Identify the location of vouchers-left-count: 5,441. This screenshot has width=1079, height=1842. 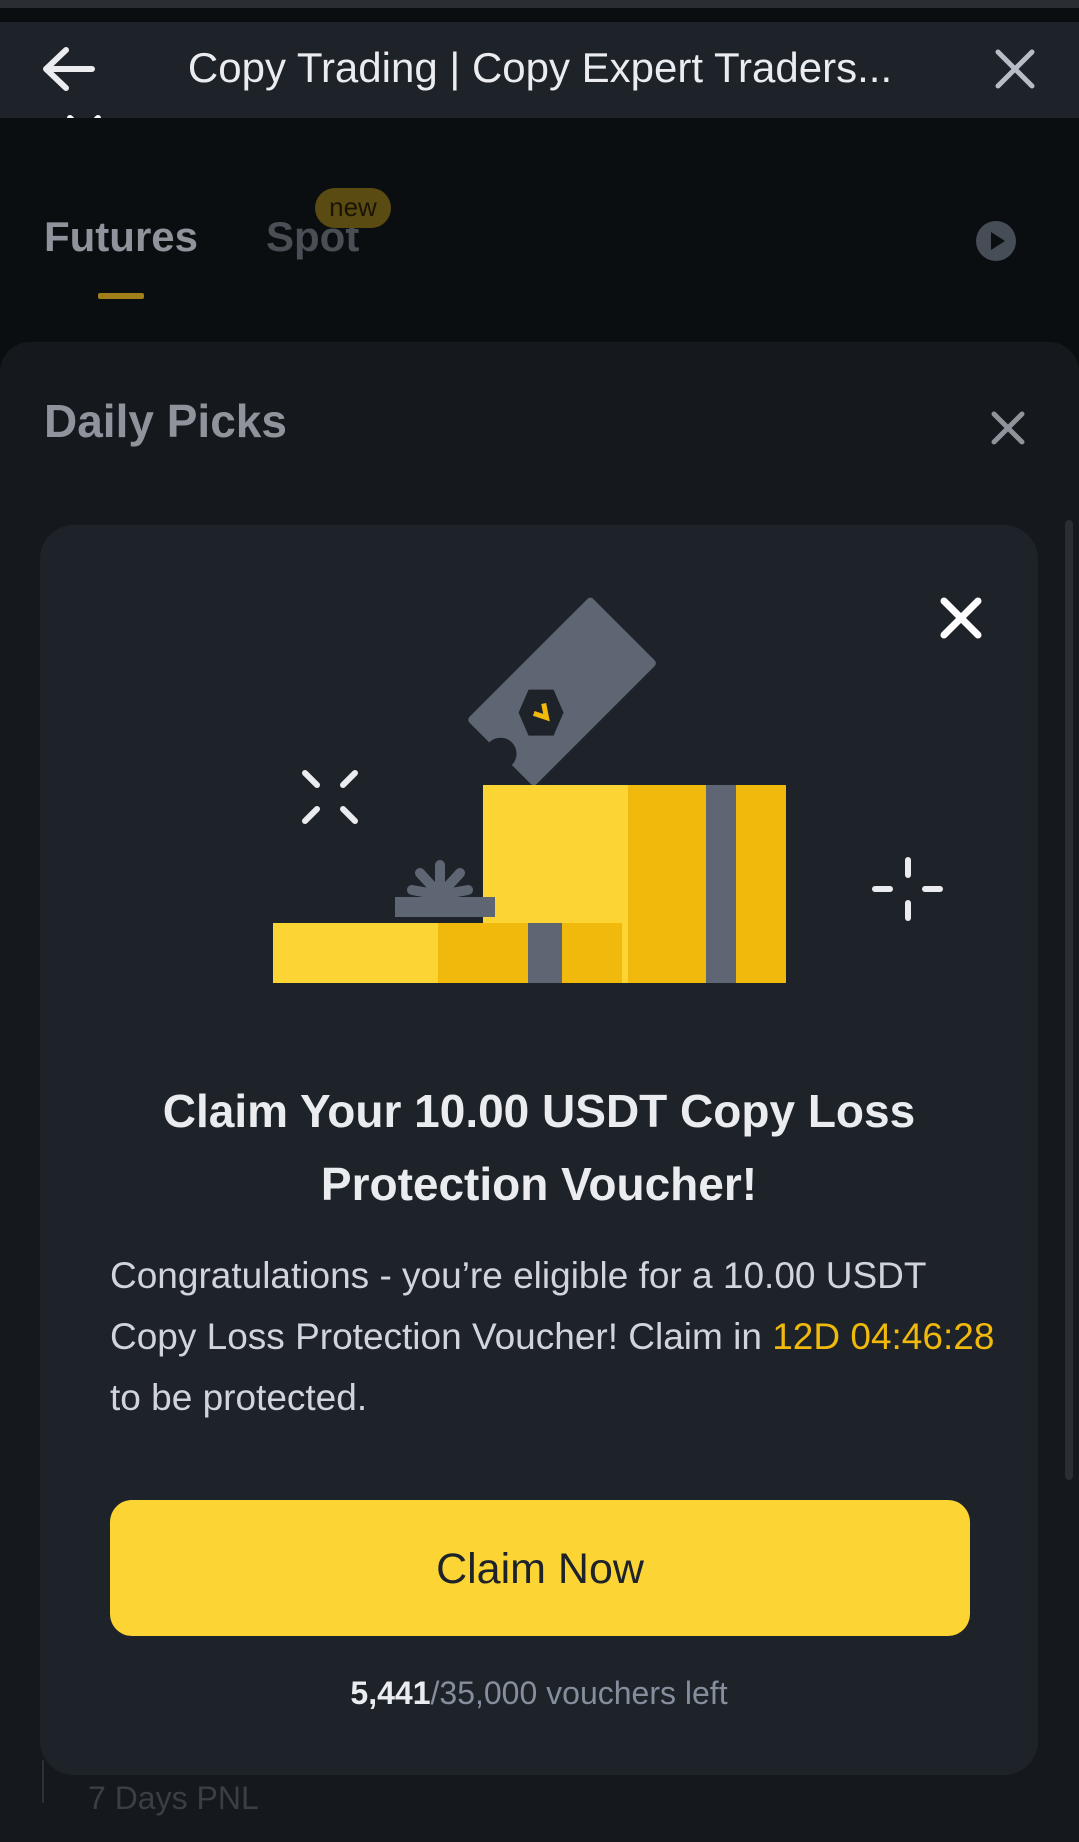
(390, 1693).